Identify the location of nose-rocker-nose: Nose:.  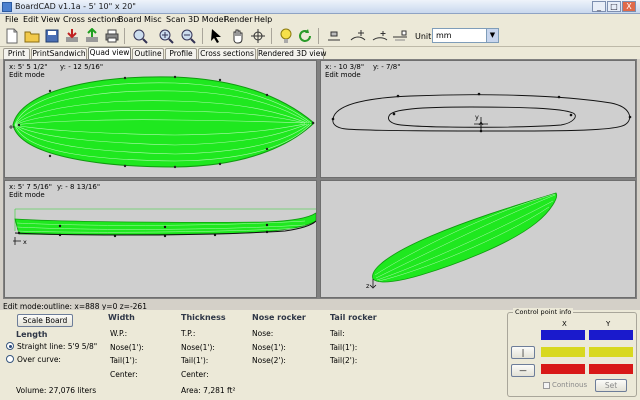
(263, 333).